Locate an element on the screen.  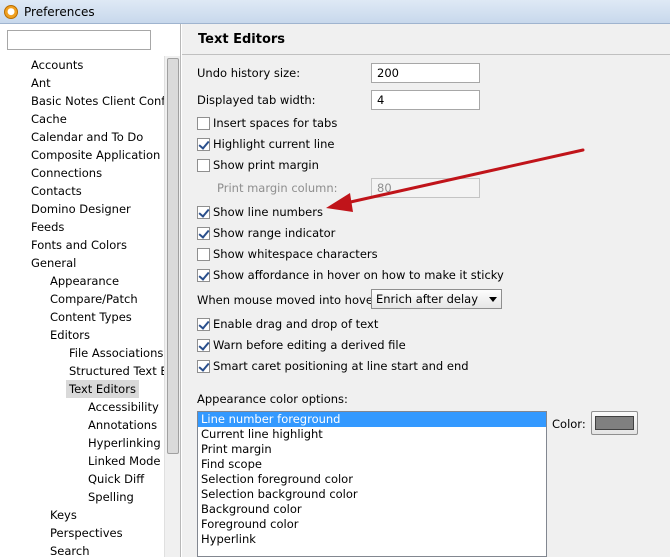
smart-caret-box is located at coordinates (203, 366).